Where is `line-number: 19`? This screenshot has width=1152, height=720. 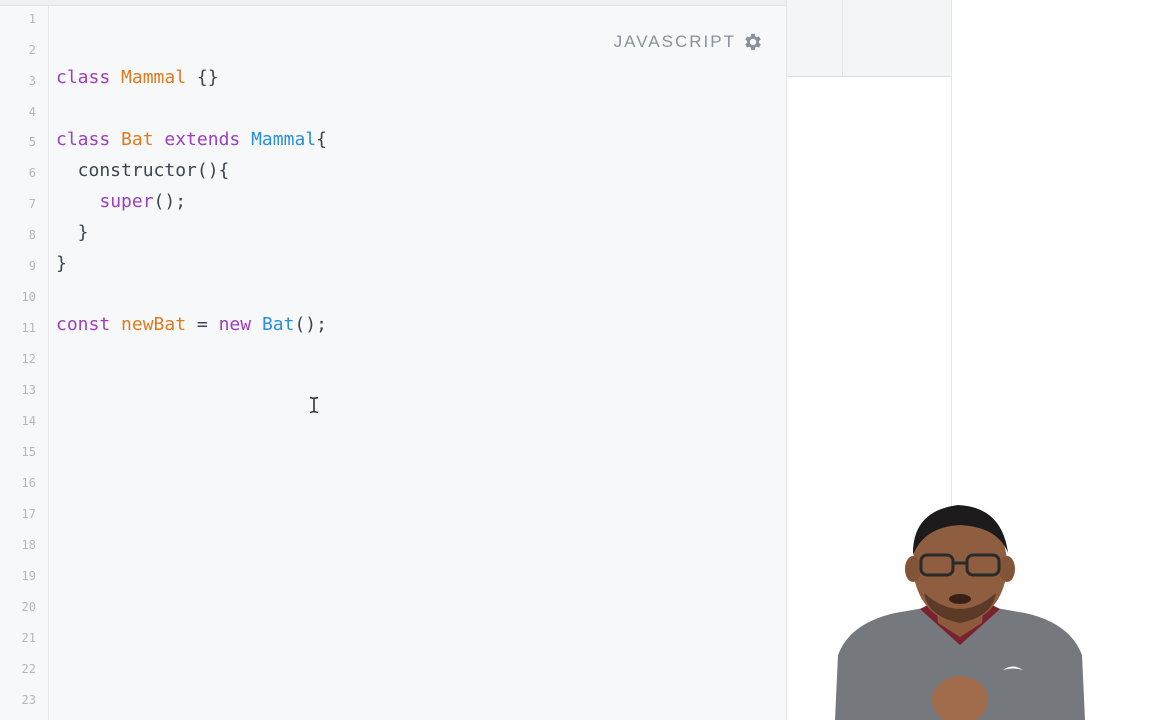 line-number: 19 is located at coordinates (28, 576).